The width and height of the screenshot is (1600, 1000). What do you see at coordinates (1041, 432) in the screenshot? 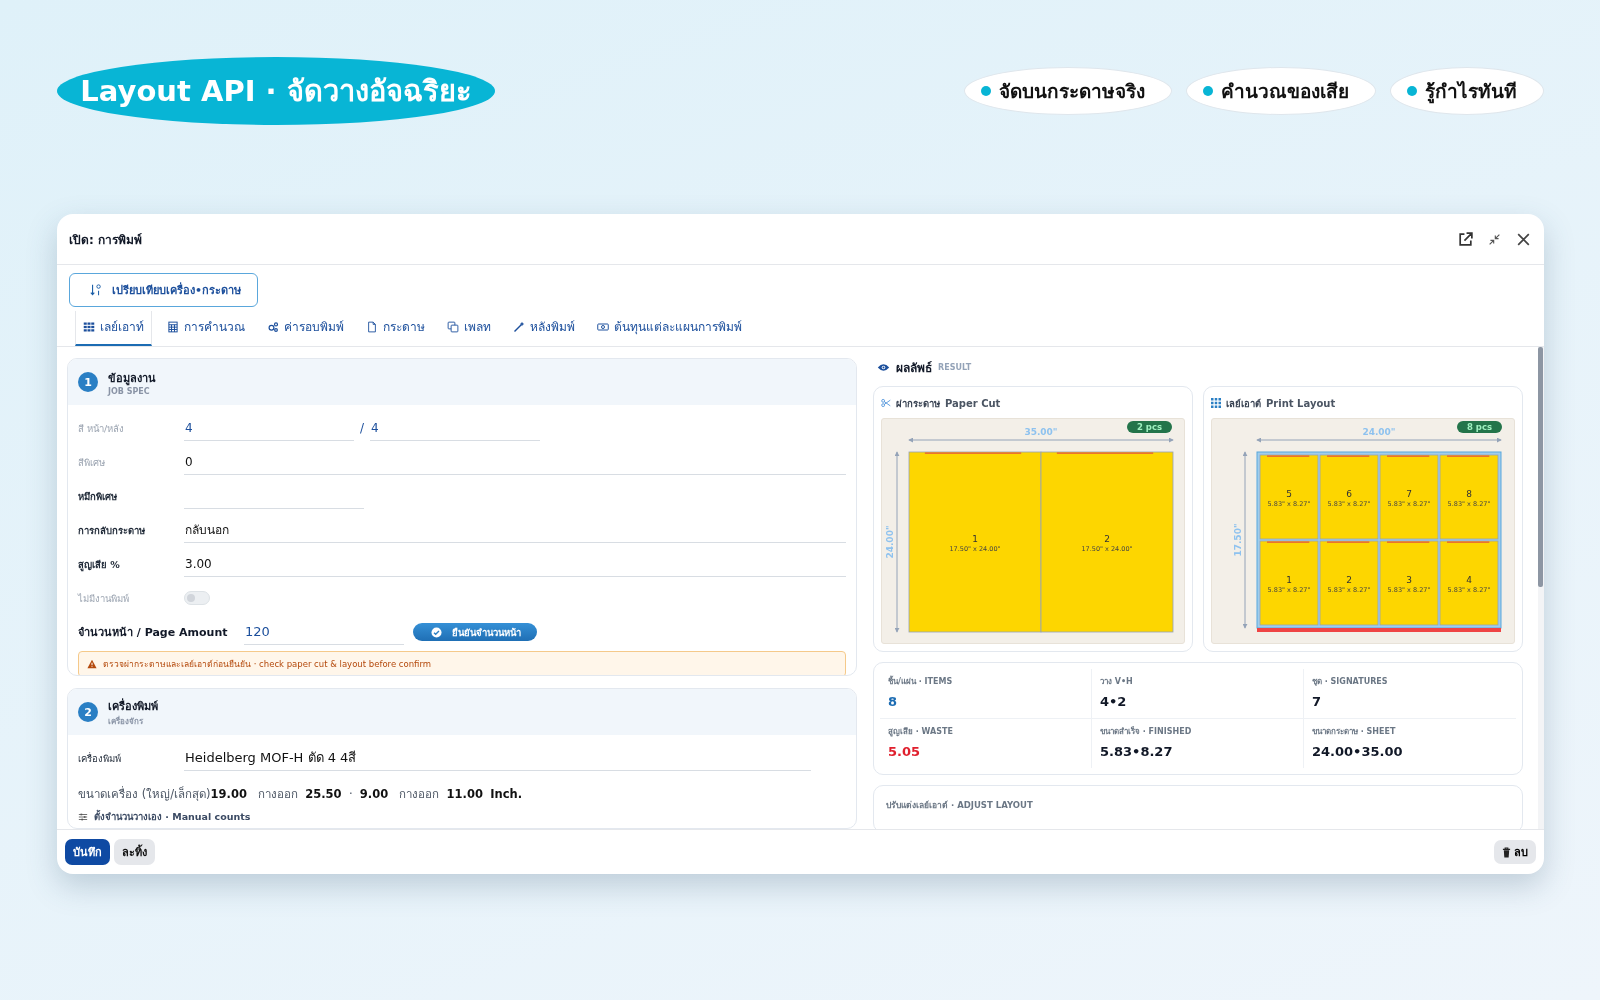
I see `width-label: 35.00"` at bounding box center [1041, 432].